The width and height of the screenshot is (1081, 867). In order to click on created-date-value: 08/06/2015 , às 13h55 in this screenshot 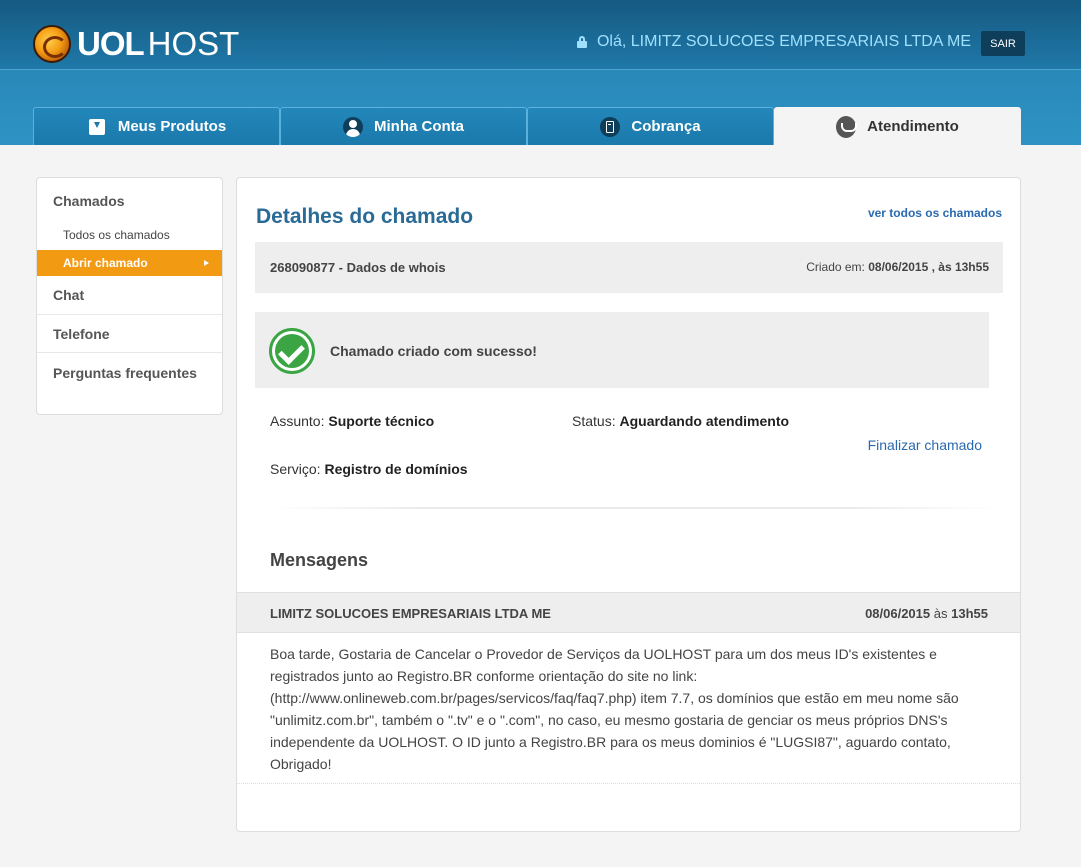, I will do `click(928, 267)`.